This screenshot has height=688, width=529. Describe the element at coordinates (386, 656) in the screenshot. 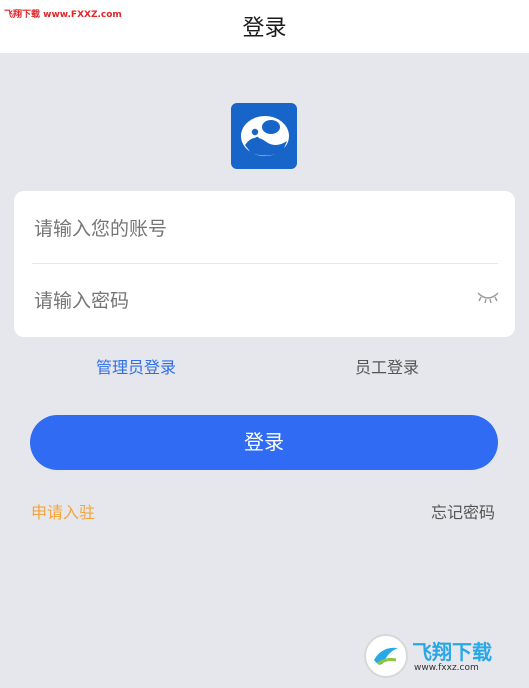

I see `watermark-logo-icon` at that location.